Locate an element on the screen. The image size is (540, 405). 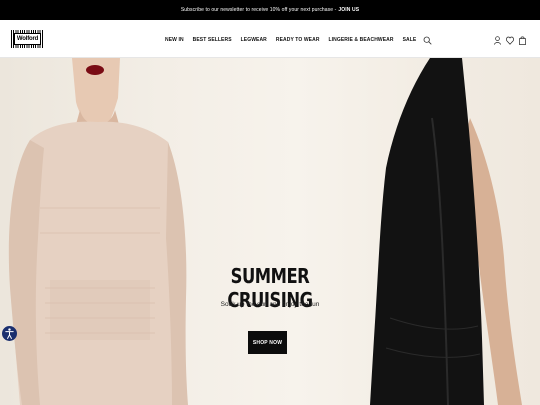
nav-item-legwear: LEGWEAR is located at coordinates (254, 40).